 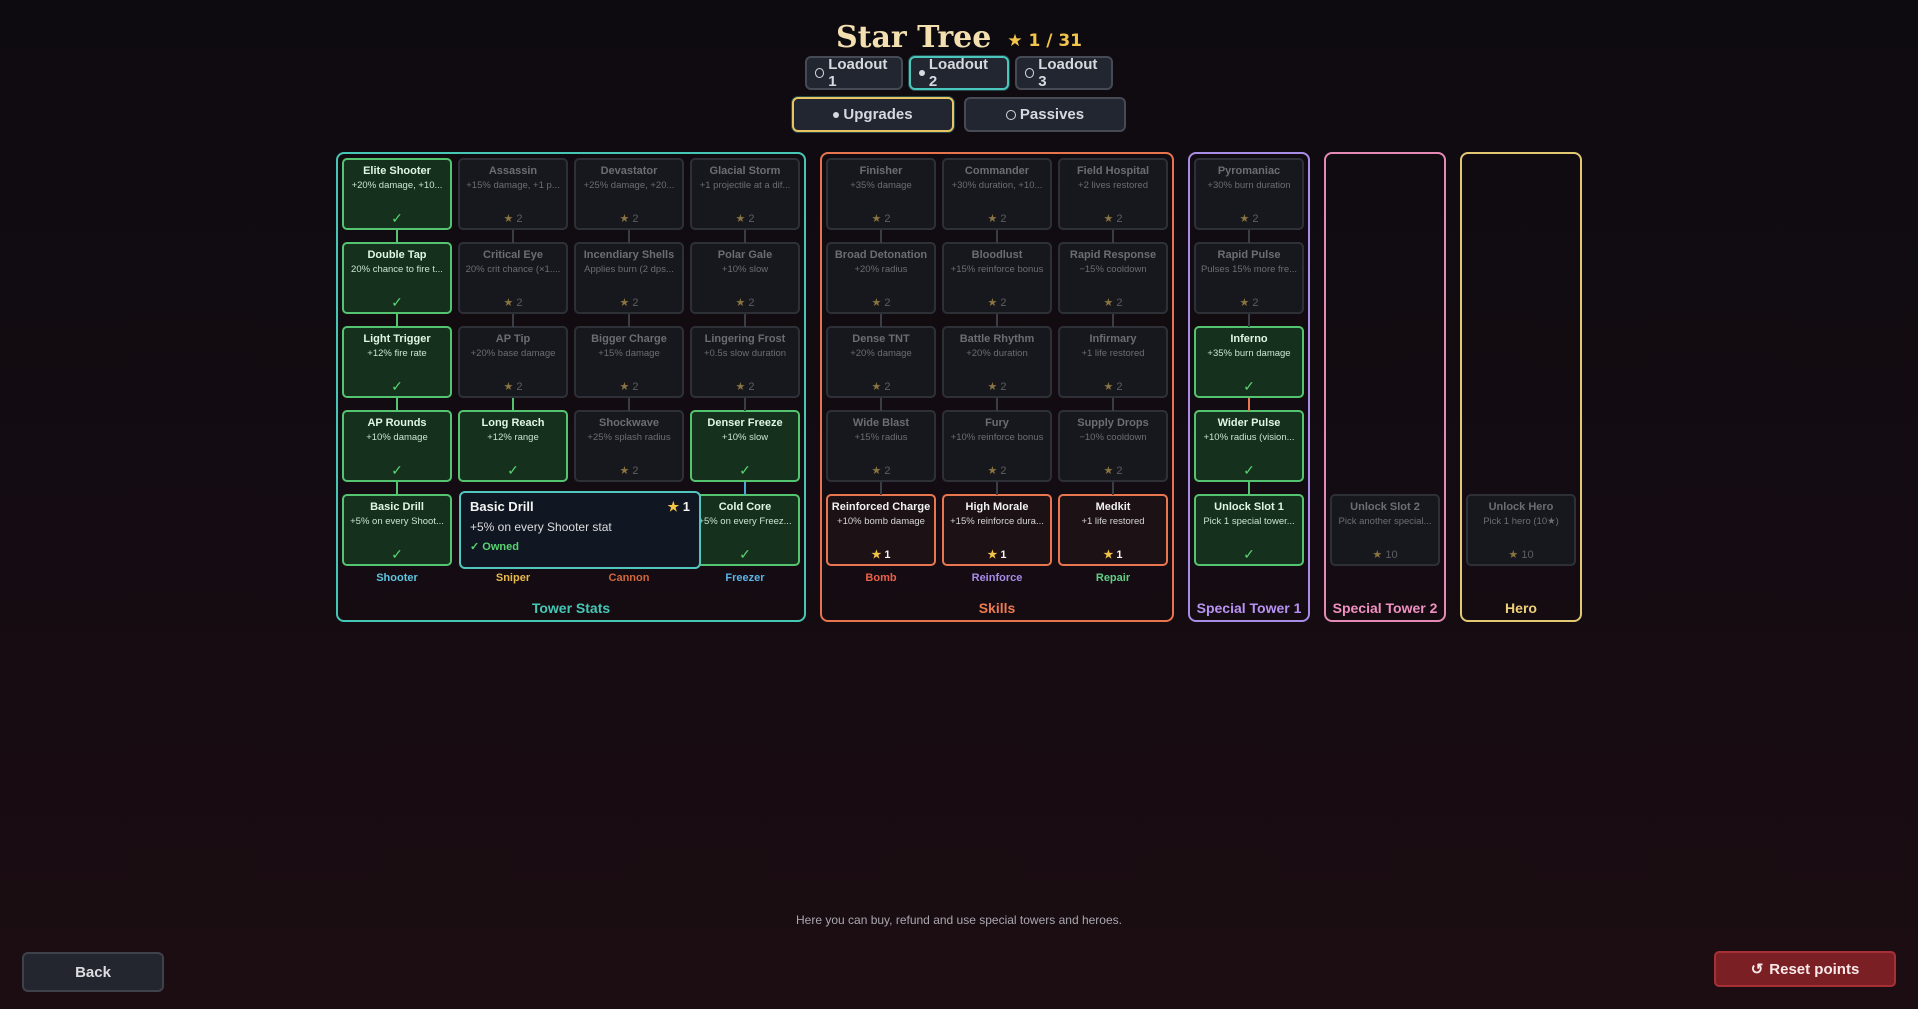 I want to click on node-polar-gale: Polar Gale +10% slow ★ 2, so click(x=745, y=278).